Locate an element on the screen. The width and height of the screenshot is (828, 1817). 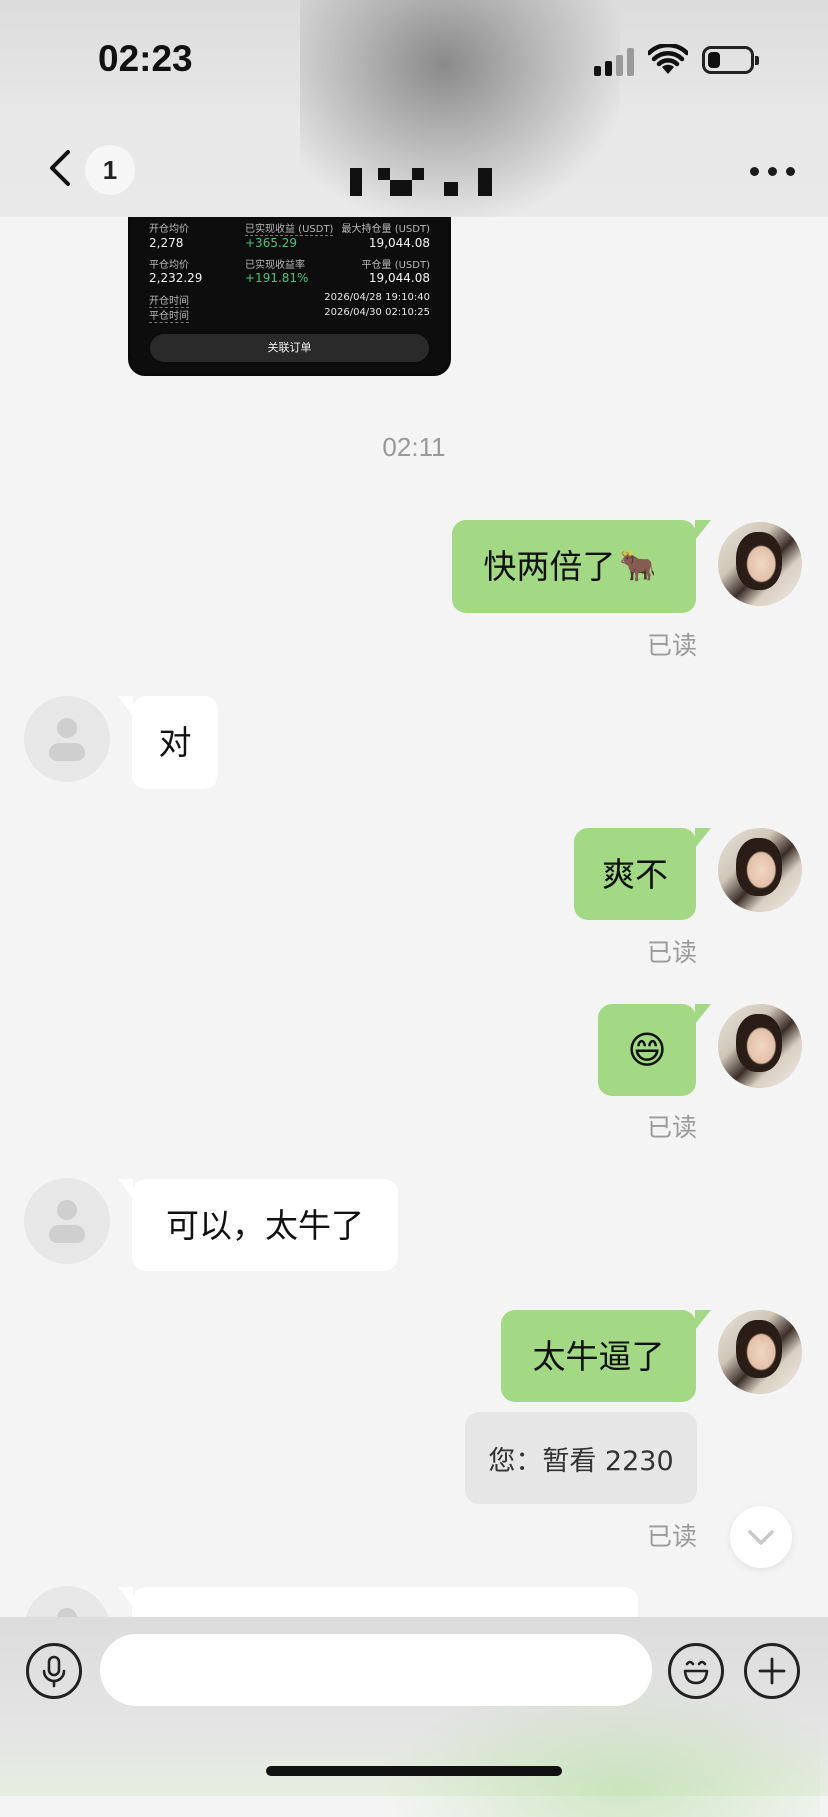
close-time-value: 2026/04/30 02:10:25 is located at coordinates (377, 312).